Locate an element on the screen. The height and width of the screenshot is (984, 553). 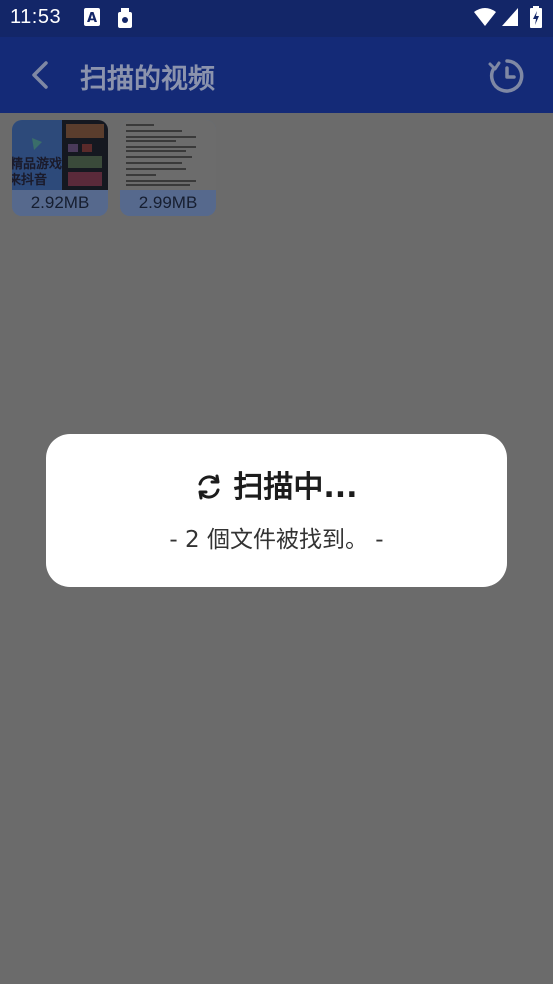
app-bar: 扫描的视频 is located at coordinates (276, 75).